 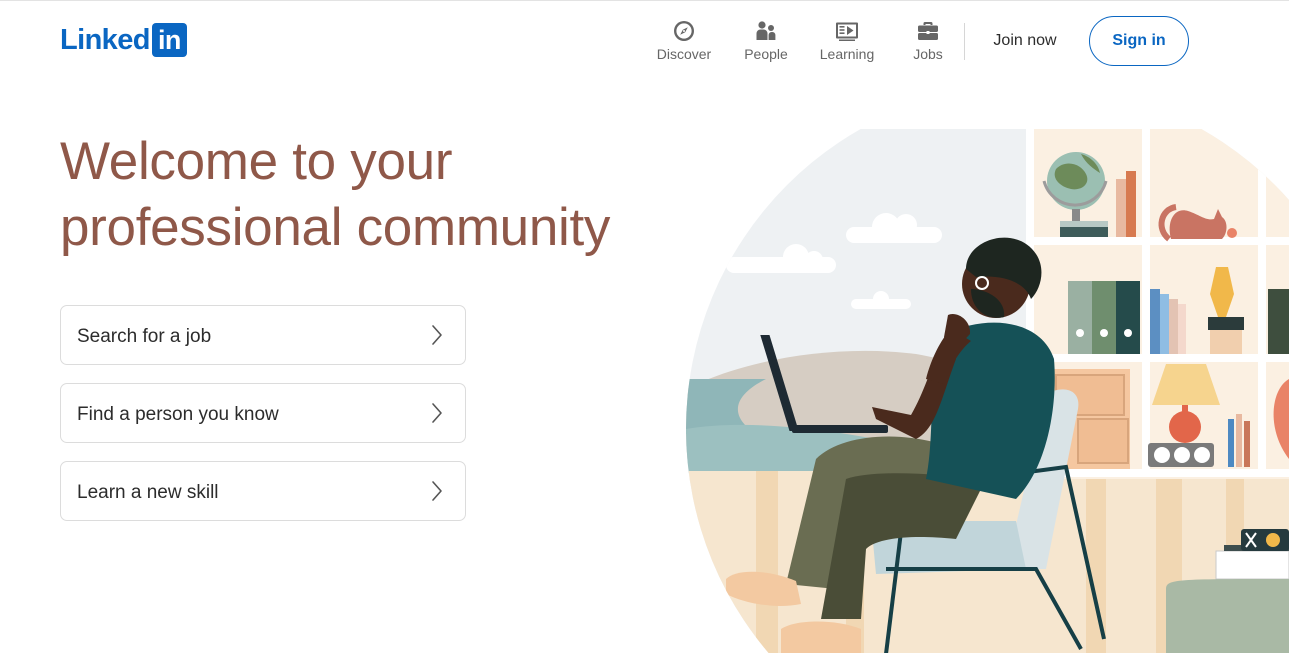 I want to click on linkedin-logo: Linked in, so click(x=123, y=40).